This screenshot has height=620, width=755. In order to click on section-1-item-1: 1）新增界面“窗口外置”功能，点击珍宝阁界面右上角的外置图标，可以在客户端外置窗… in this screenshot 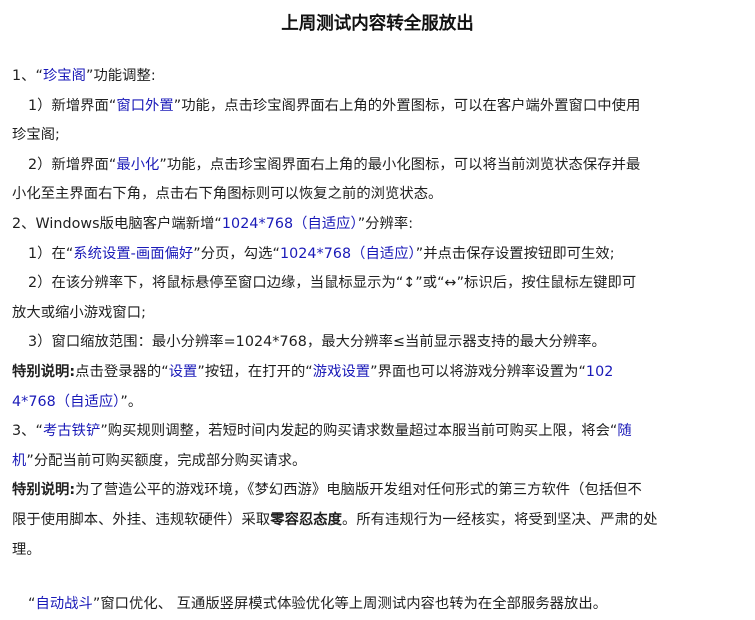, I will do `click(377, 107)`.